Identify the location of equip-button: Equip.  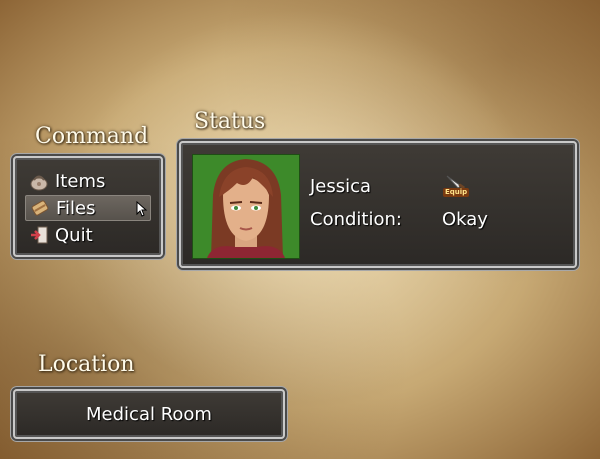
(457, 186).